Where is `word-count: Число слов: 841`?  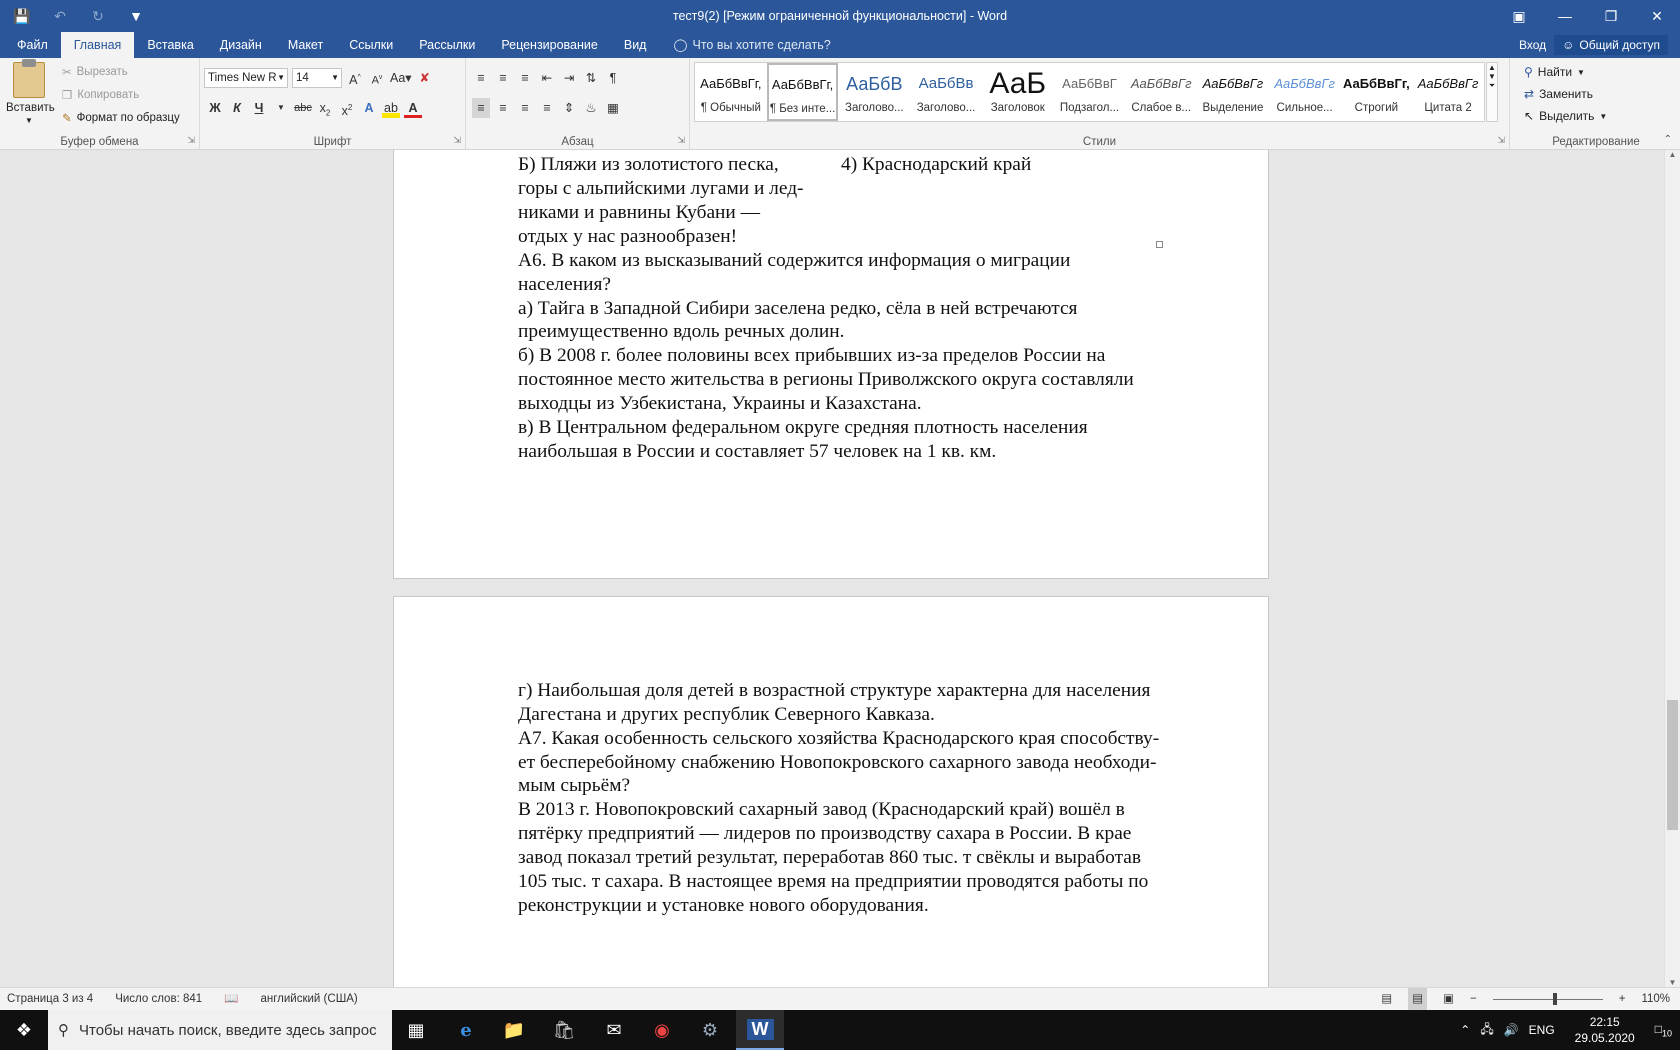
word-count: Число слов: 841 is located at coordinates (158, 999).